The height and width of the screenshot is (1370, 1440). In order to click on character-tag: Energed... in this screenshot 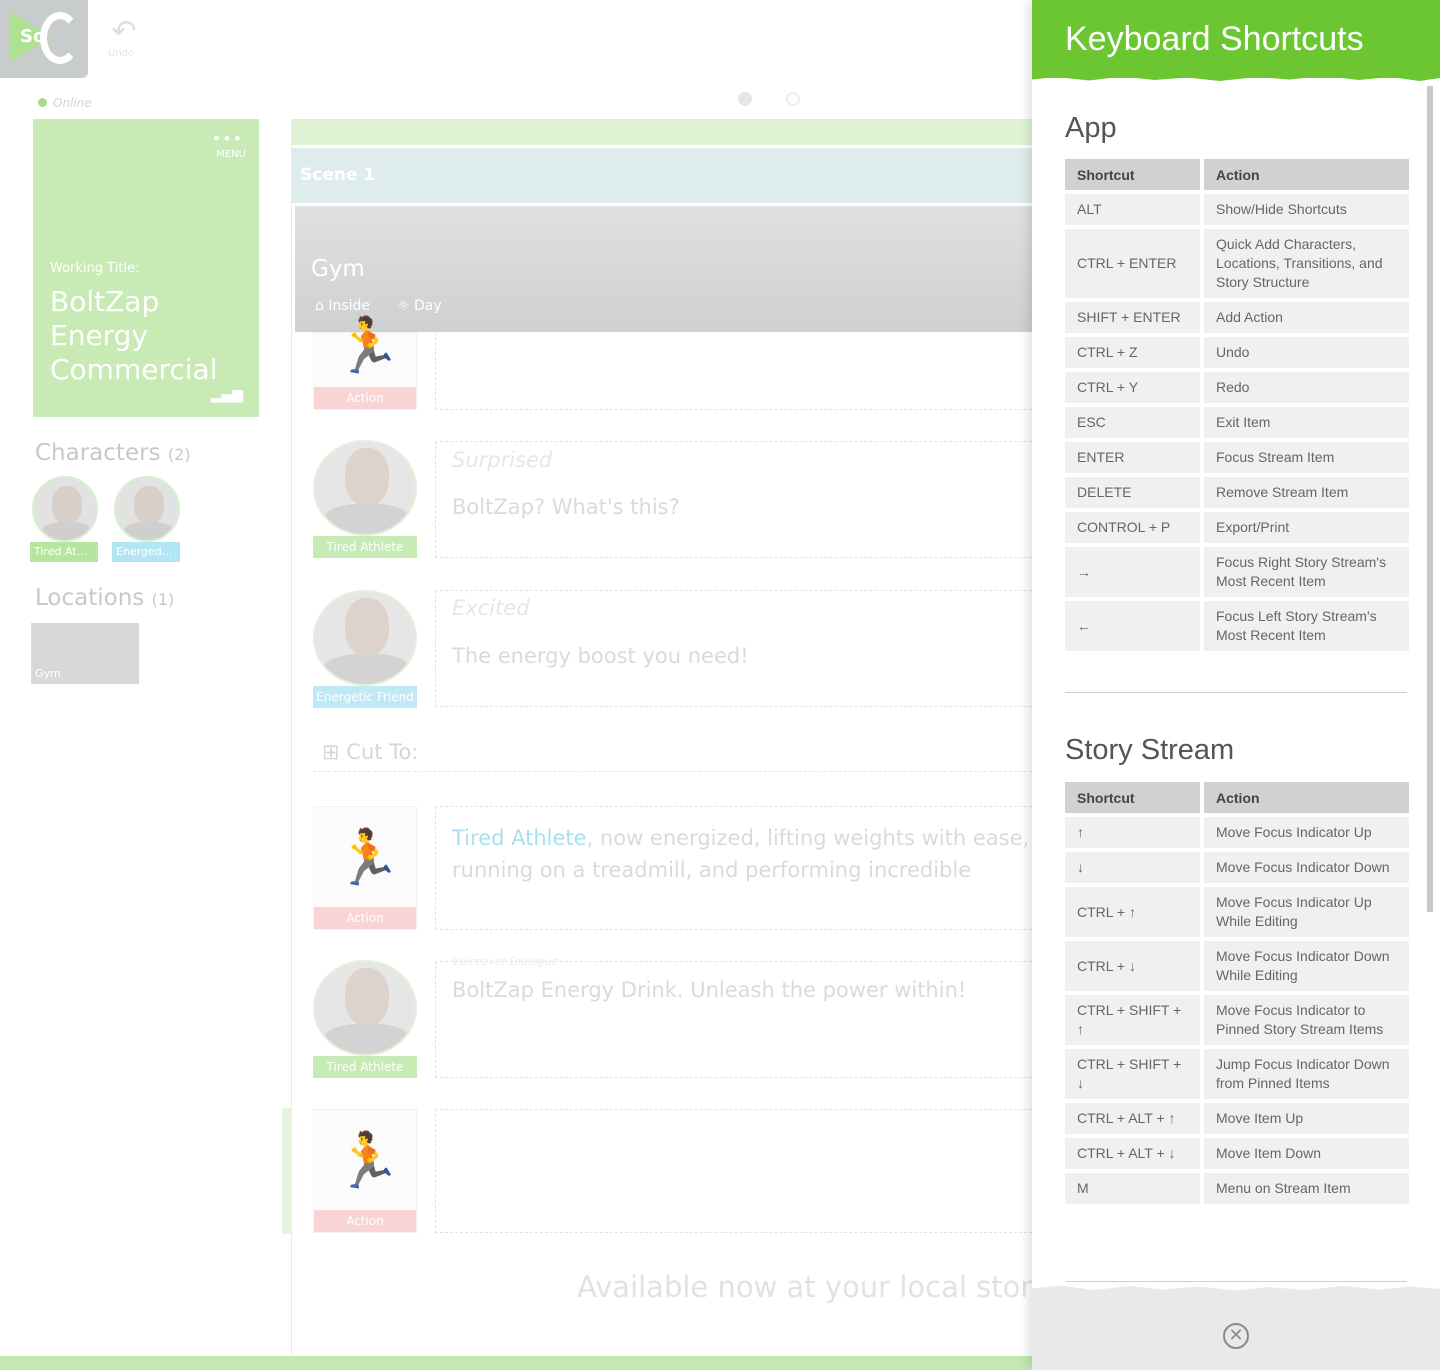, I will do `click(146, 552)`.